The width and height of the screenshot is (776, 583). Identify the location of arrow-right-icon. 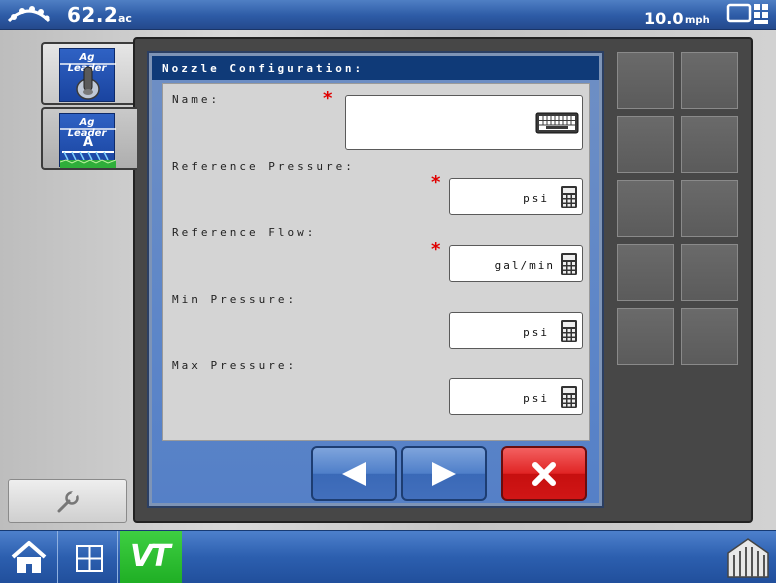
(444, 474).